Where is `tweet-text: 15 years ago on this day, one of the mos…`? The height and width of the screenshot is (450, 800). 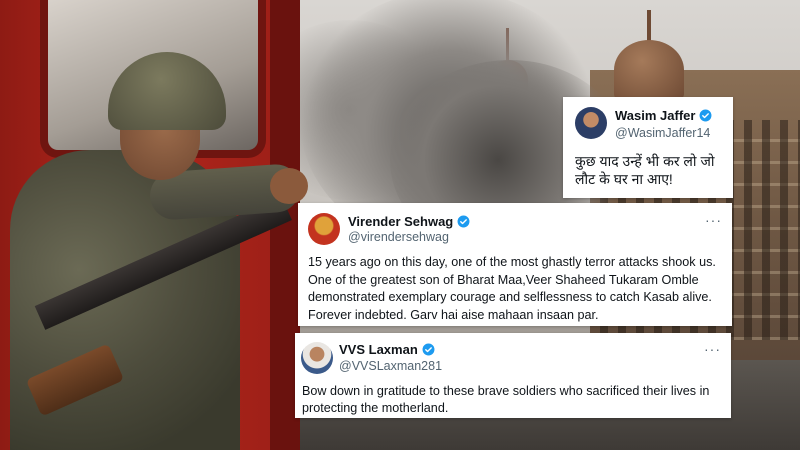
tweet-text: 15 years ago on this day, one of the mos… is located at coordinates (512, 288).